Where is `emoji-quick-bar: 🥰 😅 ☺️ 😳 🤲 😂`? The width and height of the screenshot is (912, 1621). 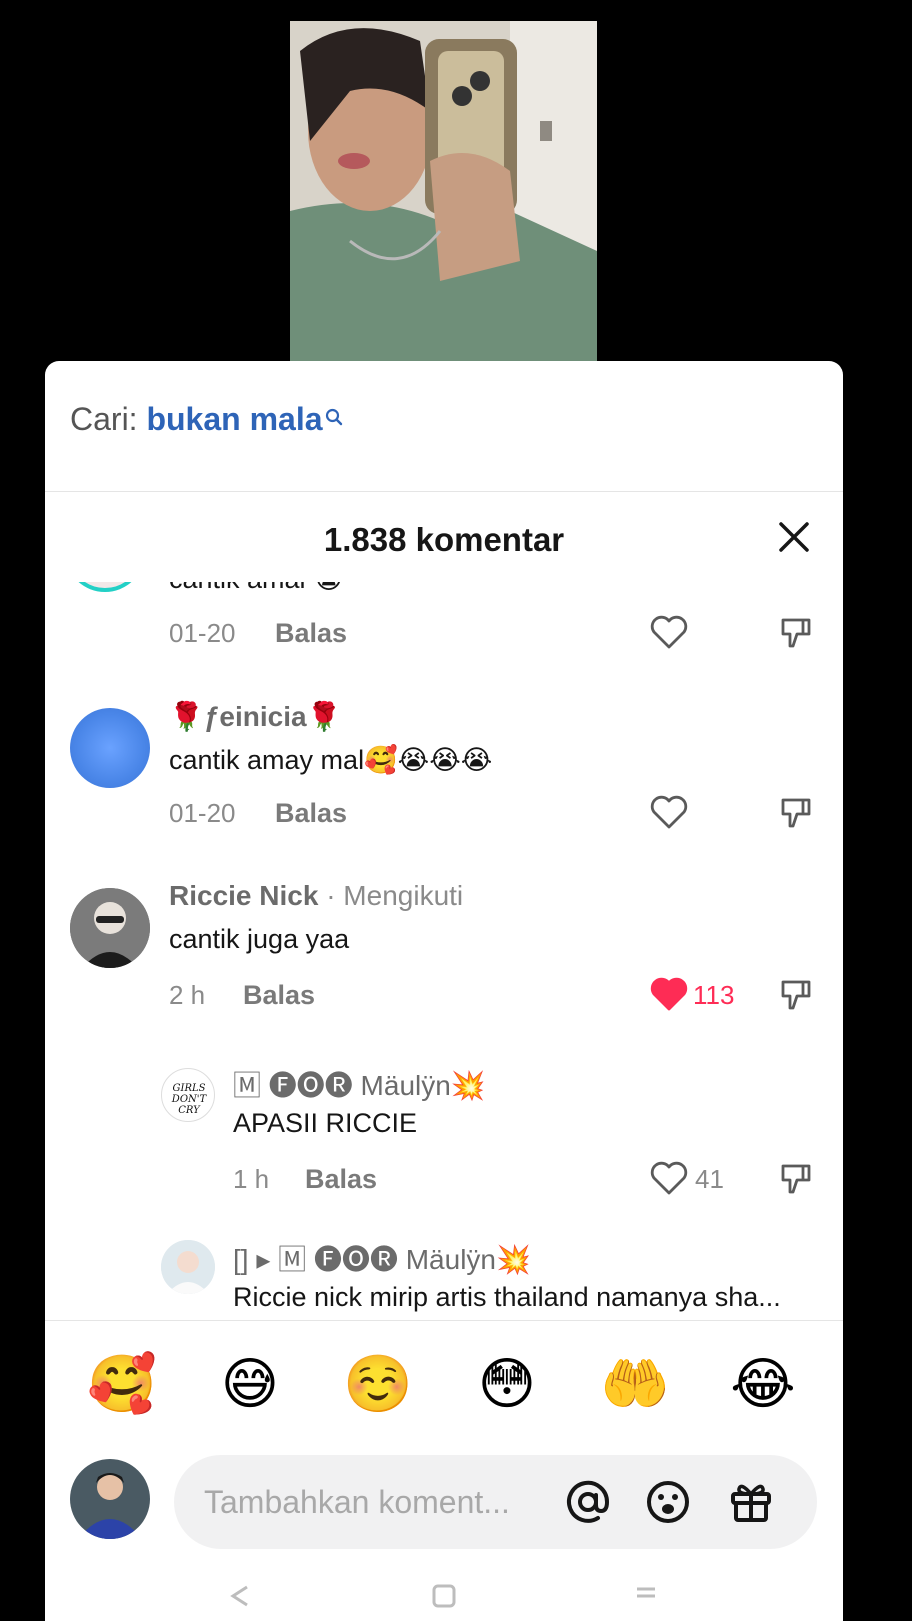 emoji-quick-bar: 🥰 😅 ☺️ 😳 🤲 😂 is located at coordinates (444, 1383).